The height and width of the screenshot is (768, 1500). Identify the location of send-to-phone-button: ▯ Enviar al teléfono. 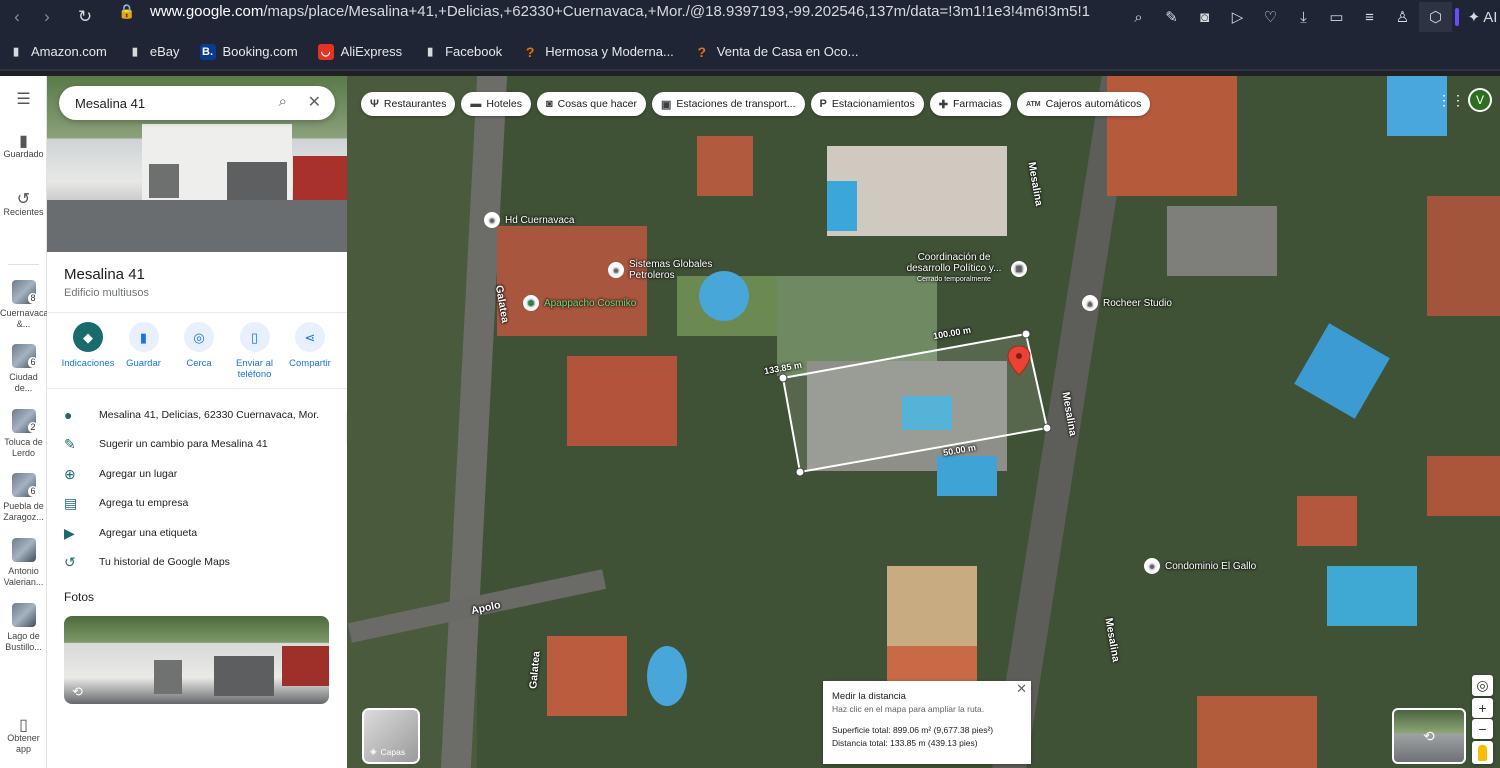
(255, 351).